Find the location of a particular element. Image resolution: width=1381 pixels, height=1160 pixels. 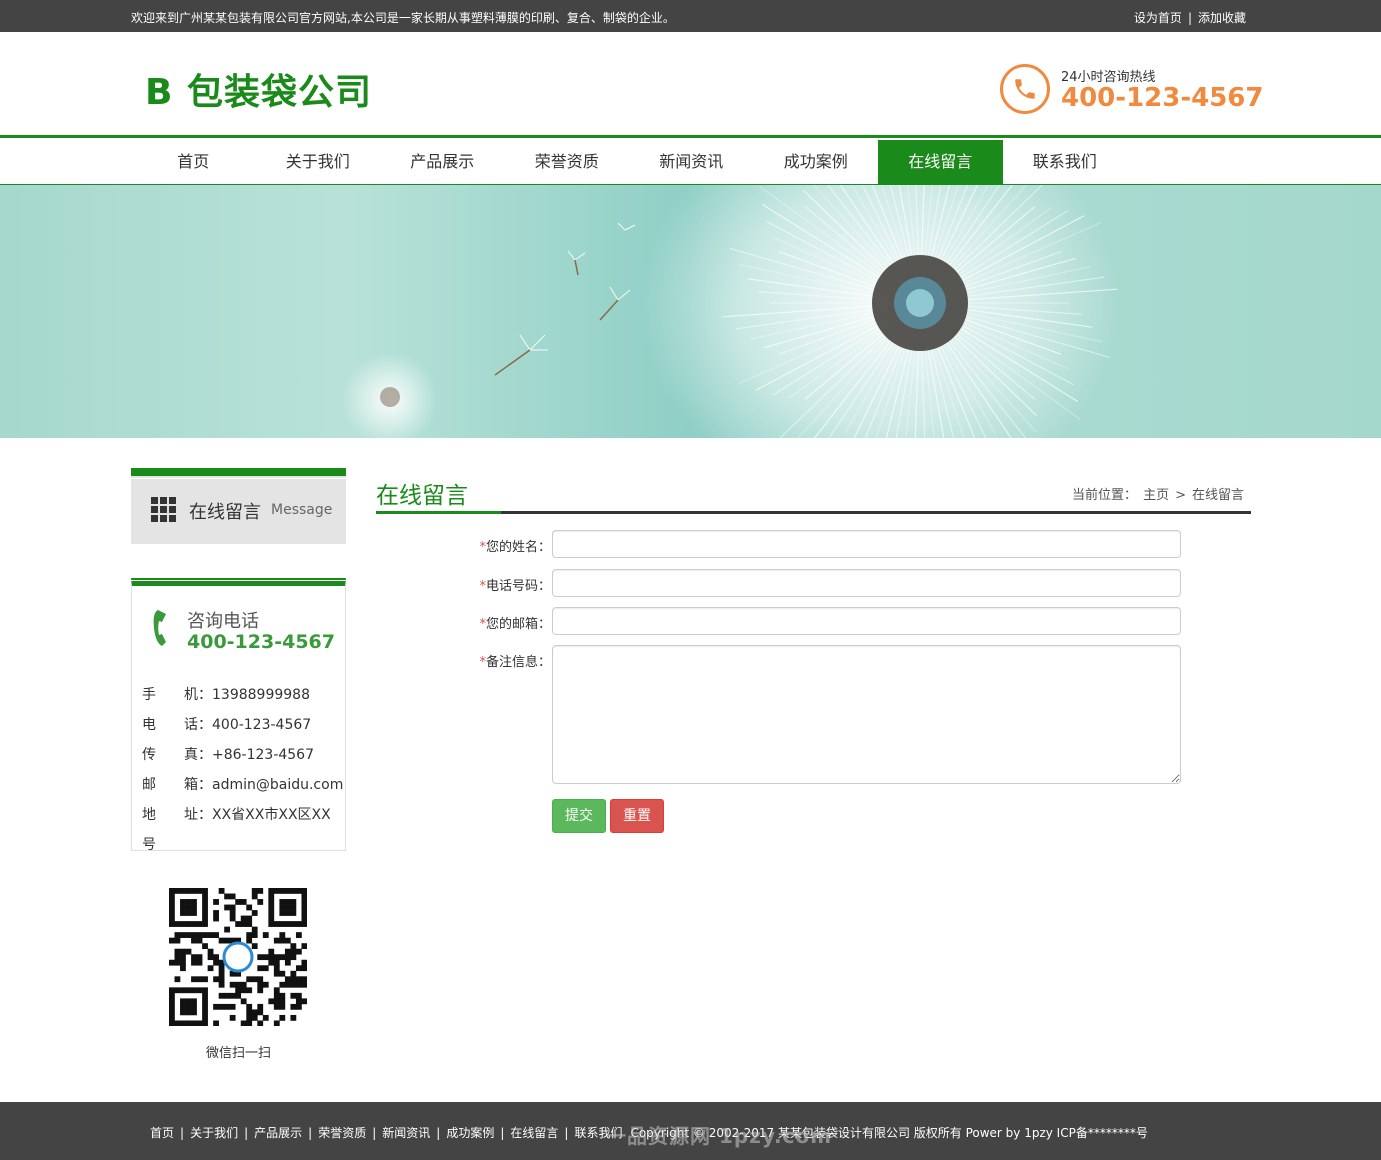

page-title: 在线留言 is located at coordinates (422, 496).